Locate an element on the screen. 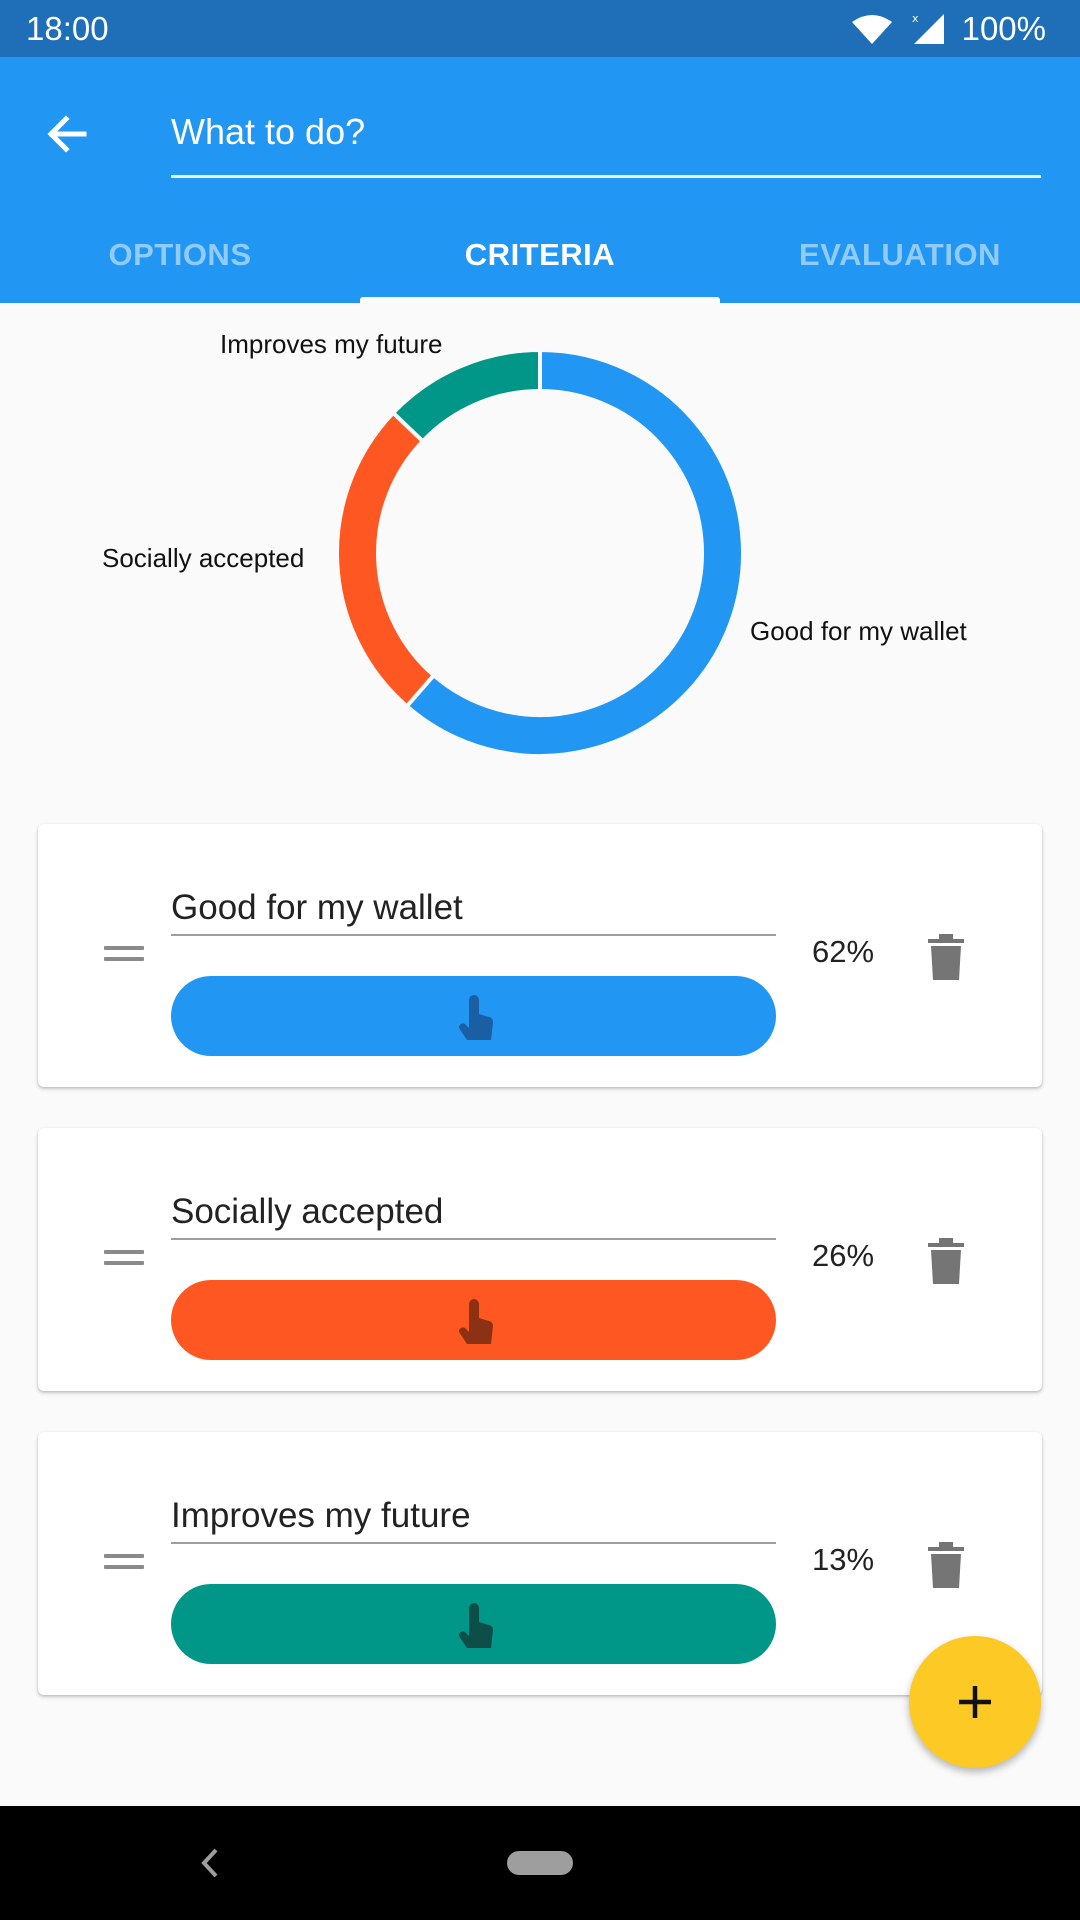 The image size is (1080, 1920). title-field is located at coordinates (606, 137).